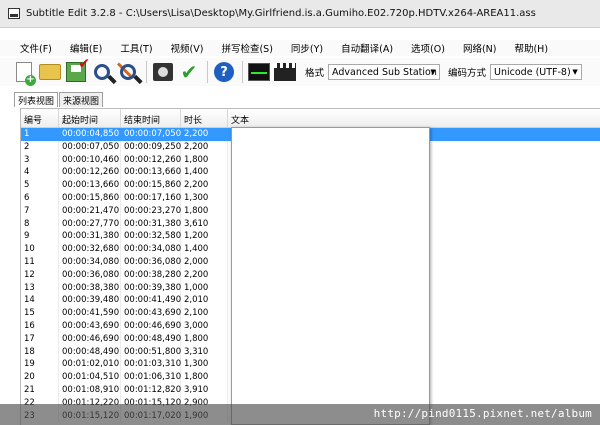  I want to click on table-cell: 9, so click(40, 237).